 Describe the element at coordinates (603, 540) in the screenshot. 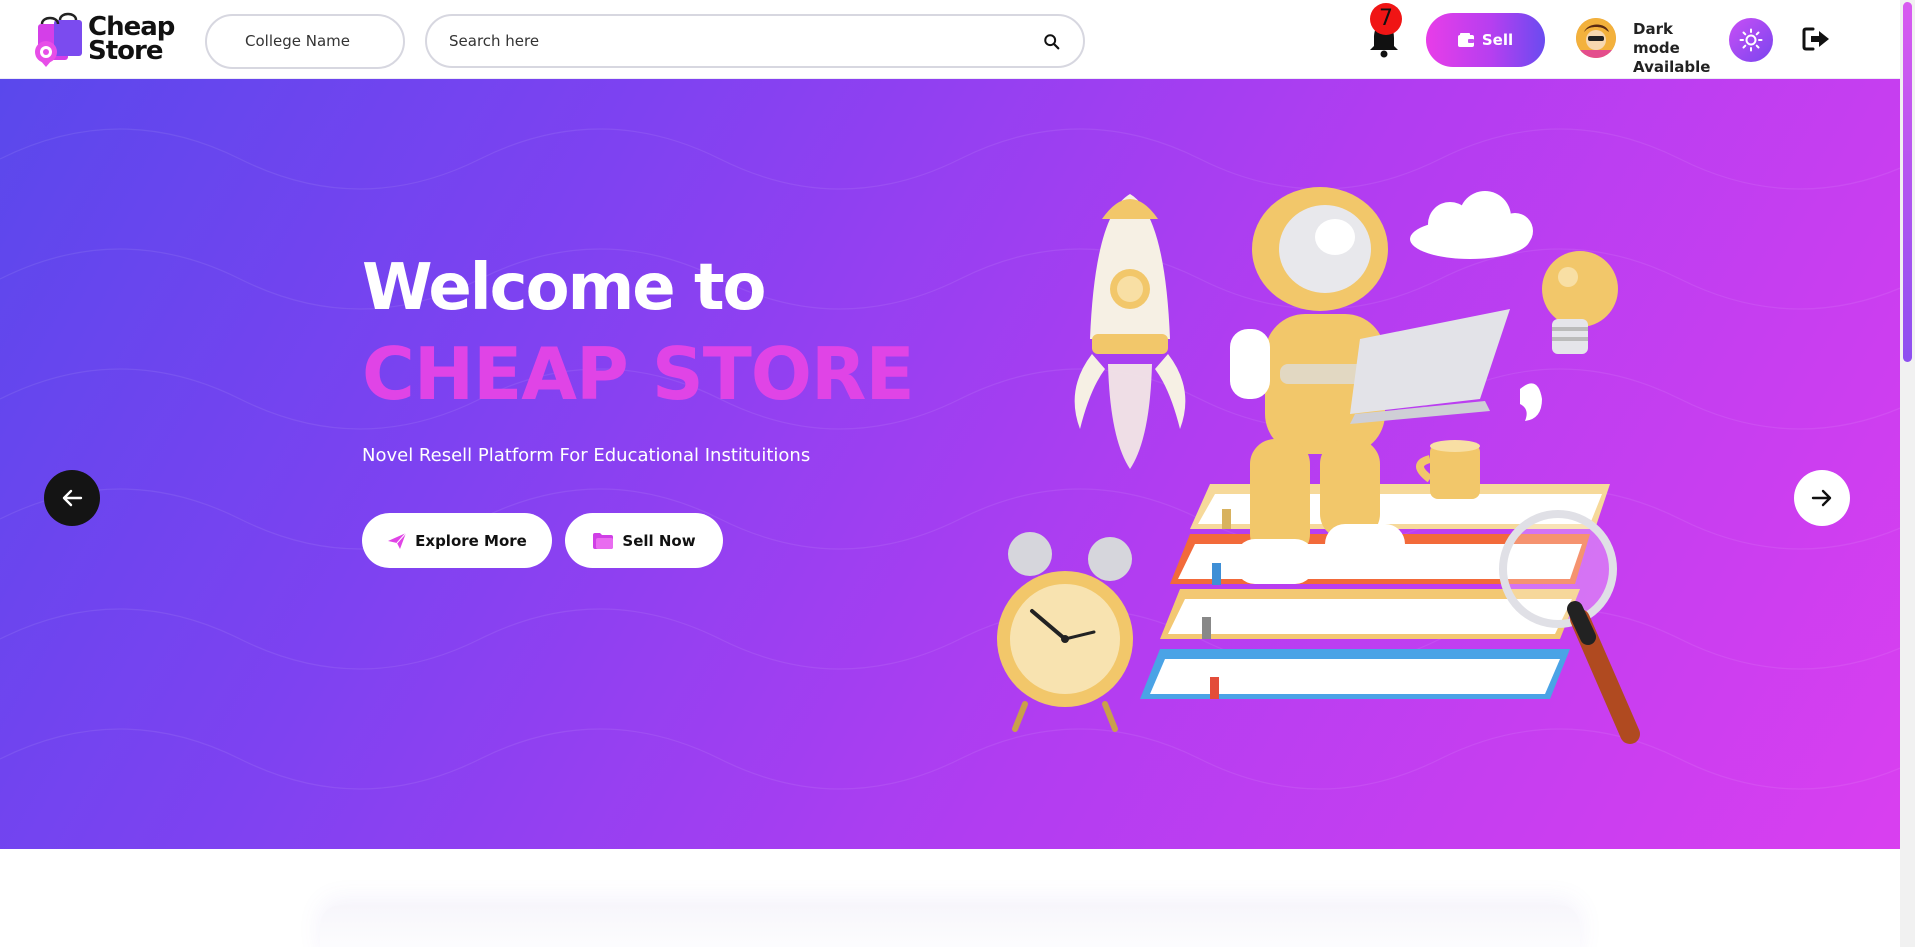

I see `folder-icon` at that location.